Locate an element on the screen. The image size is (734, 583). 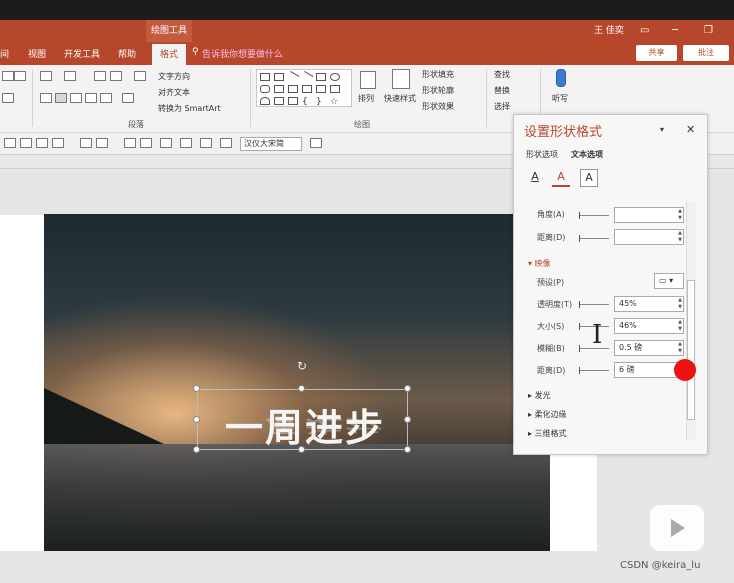
menu-item-help: 帮助 is located at coordinates (127, 53).